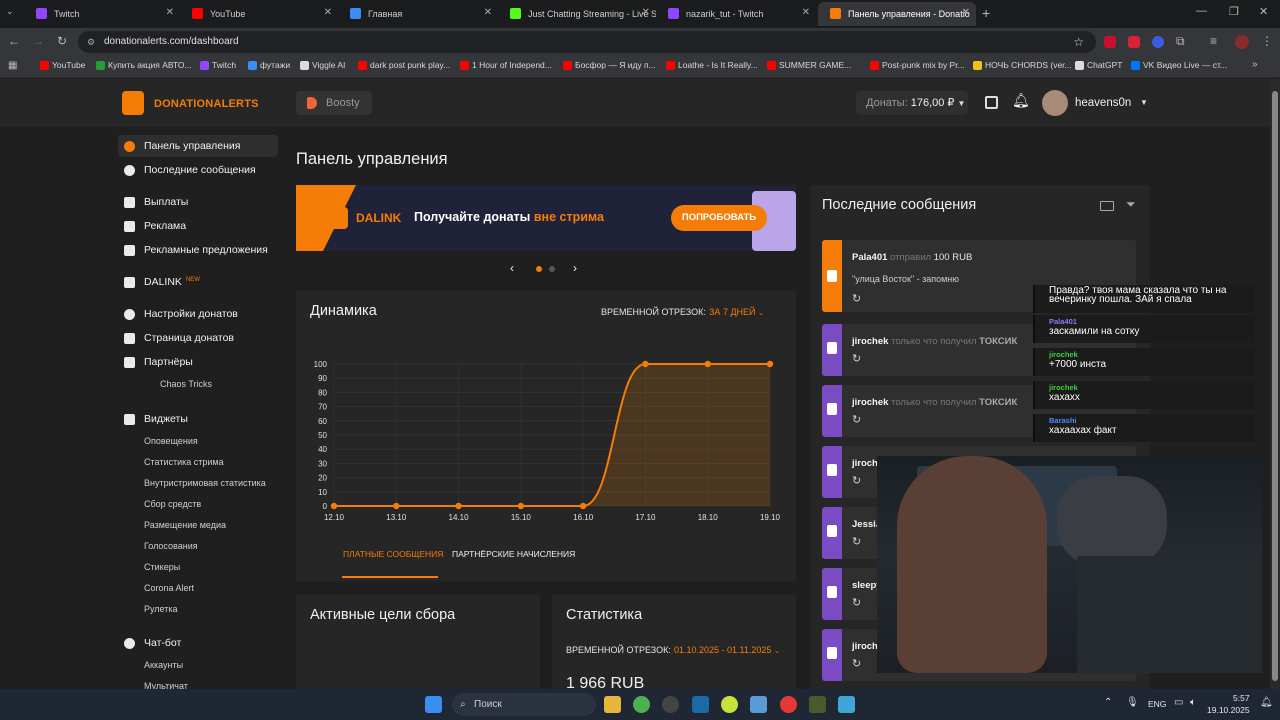  I want to click on obs-icon, so click(670, 704).